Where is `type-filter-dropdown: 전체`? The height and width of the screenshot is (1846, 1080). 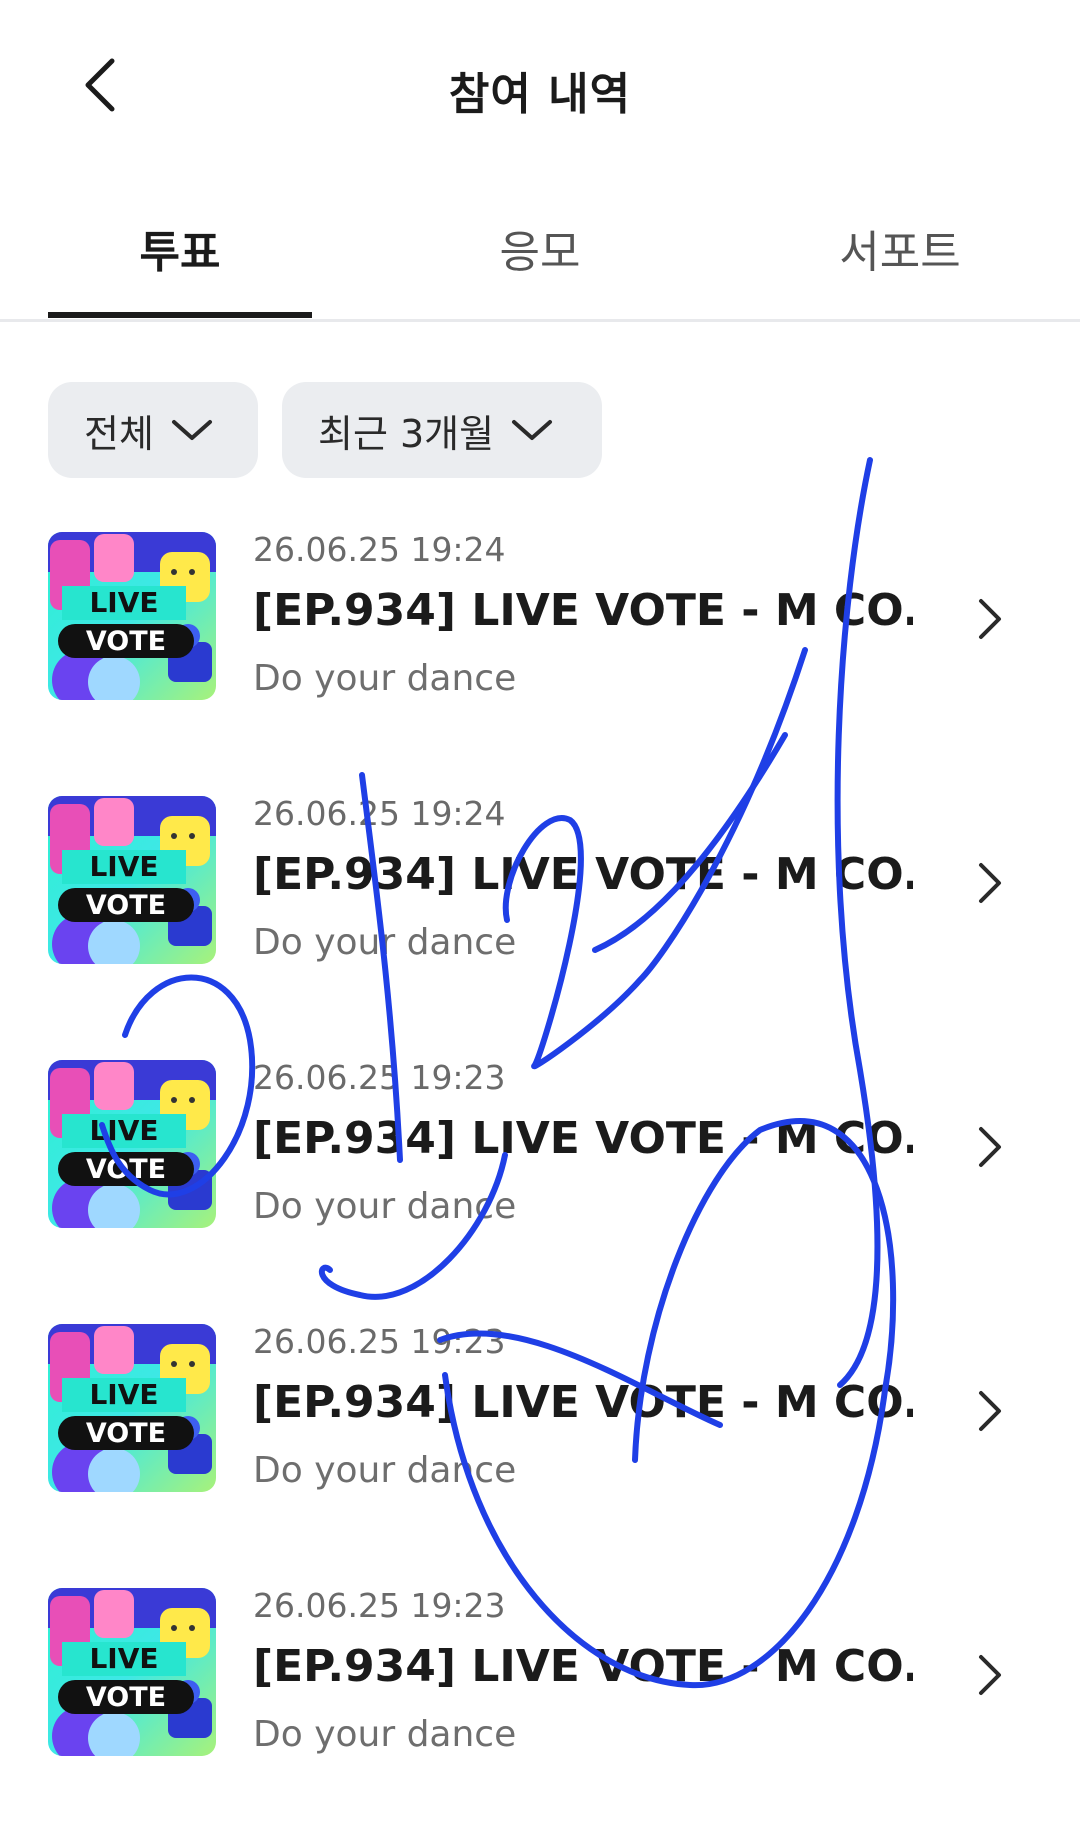 type-filter-dropdown: 전체 is located at coordinates (153, 430).